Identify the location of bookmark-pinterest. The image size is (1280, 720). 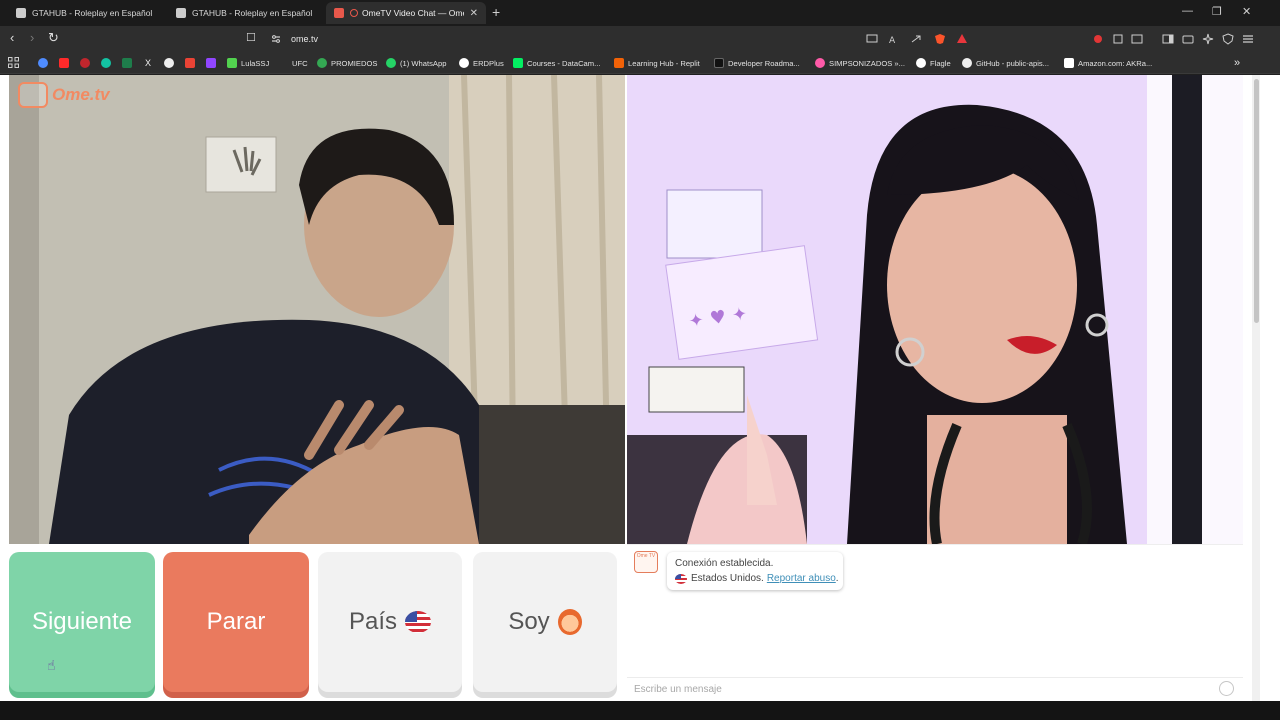
(87, 63).